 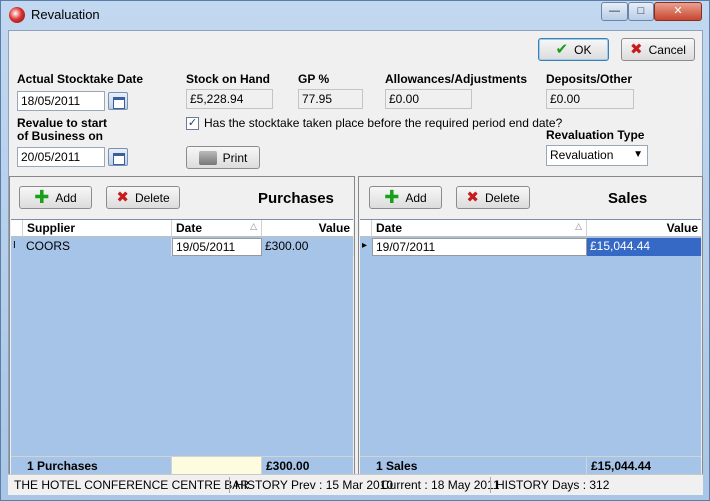 What do you see at coordinates (182, 198) in the screenshot?
I see `purchases-toolbar: ✚ Add ✖ Delete Purchases` at bounding box center [182, 198].